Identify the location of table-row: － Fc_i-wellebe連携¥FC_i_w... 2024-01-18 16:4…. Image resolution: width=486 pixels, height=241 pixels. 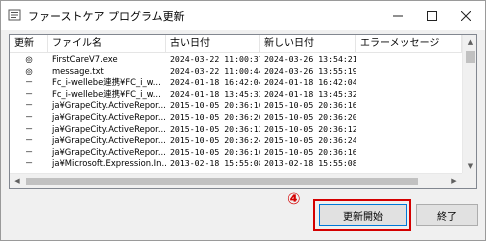
(236, 83).